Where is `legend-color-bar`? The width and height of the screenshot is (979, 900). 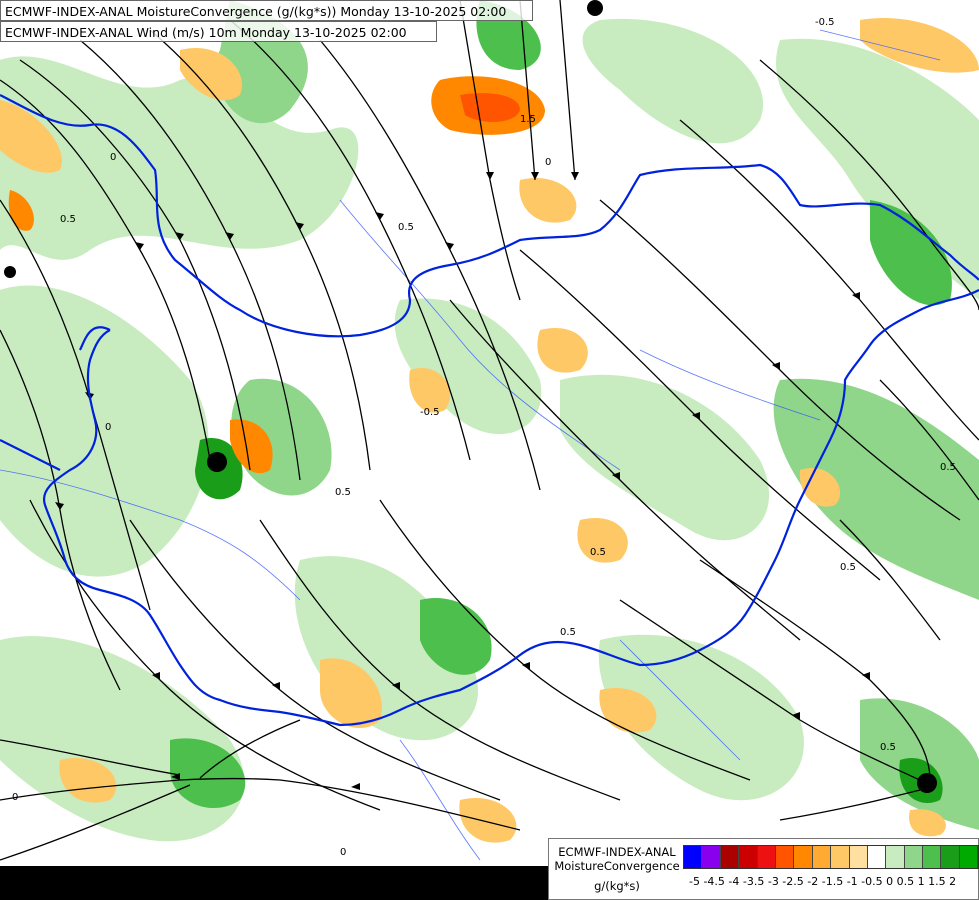 legend-color-bar is located at coordinates (831, 857).